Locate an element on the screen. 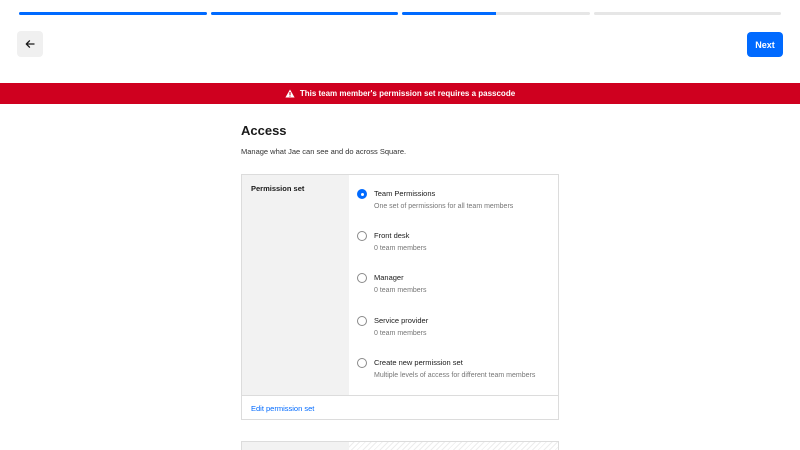 Image resolution: width=800 pixels, height=450 pixels. option-title: Create new permission set is located at coordinates (418, 362).